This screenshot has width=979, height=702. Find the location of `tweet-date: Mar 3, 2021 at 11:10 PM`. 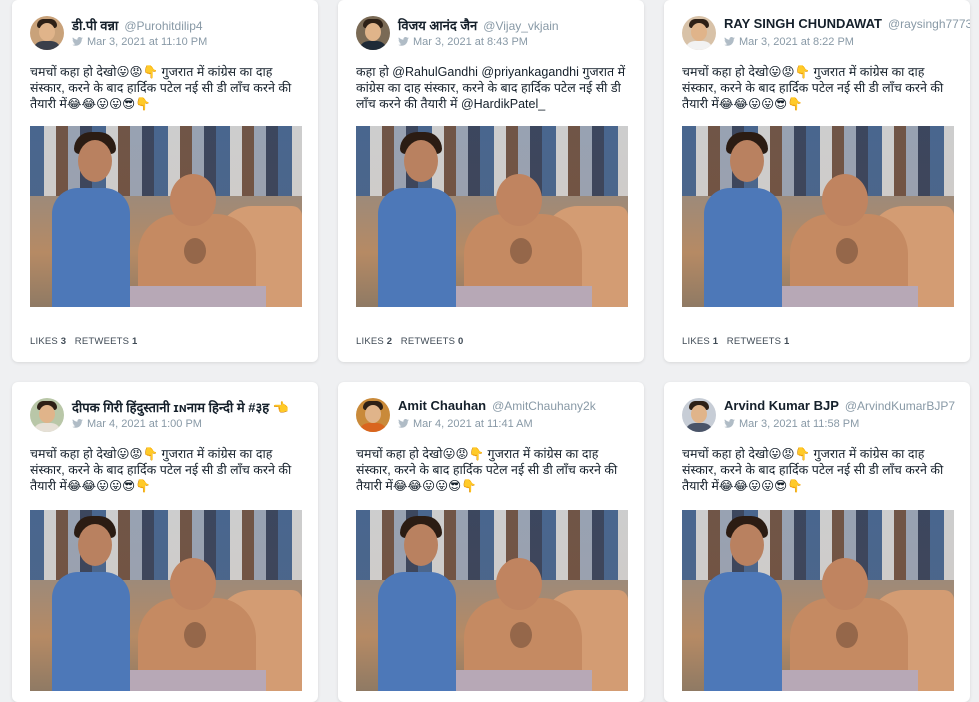

tweet-date: Mar 3, 2021 at 11:10 PM is located at coordinates (147, 42).